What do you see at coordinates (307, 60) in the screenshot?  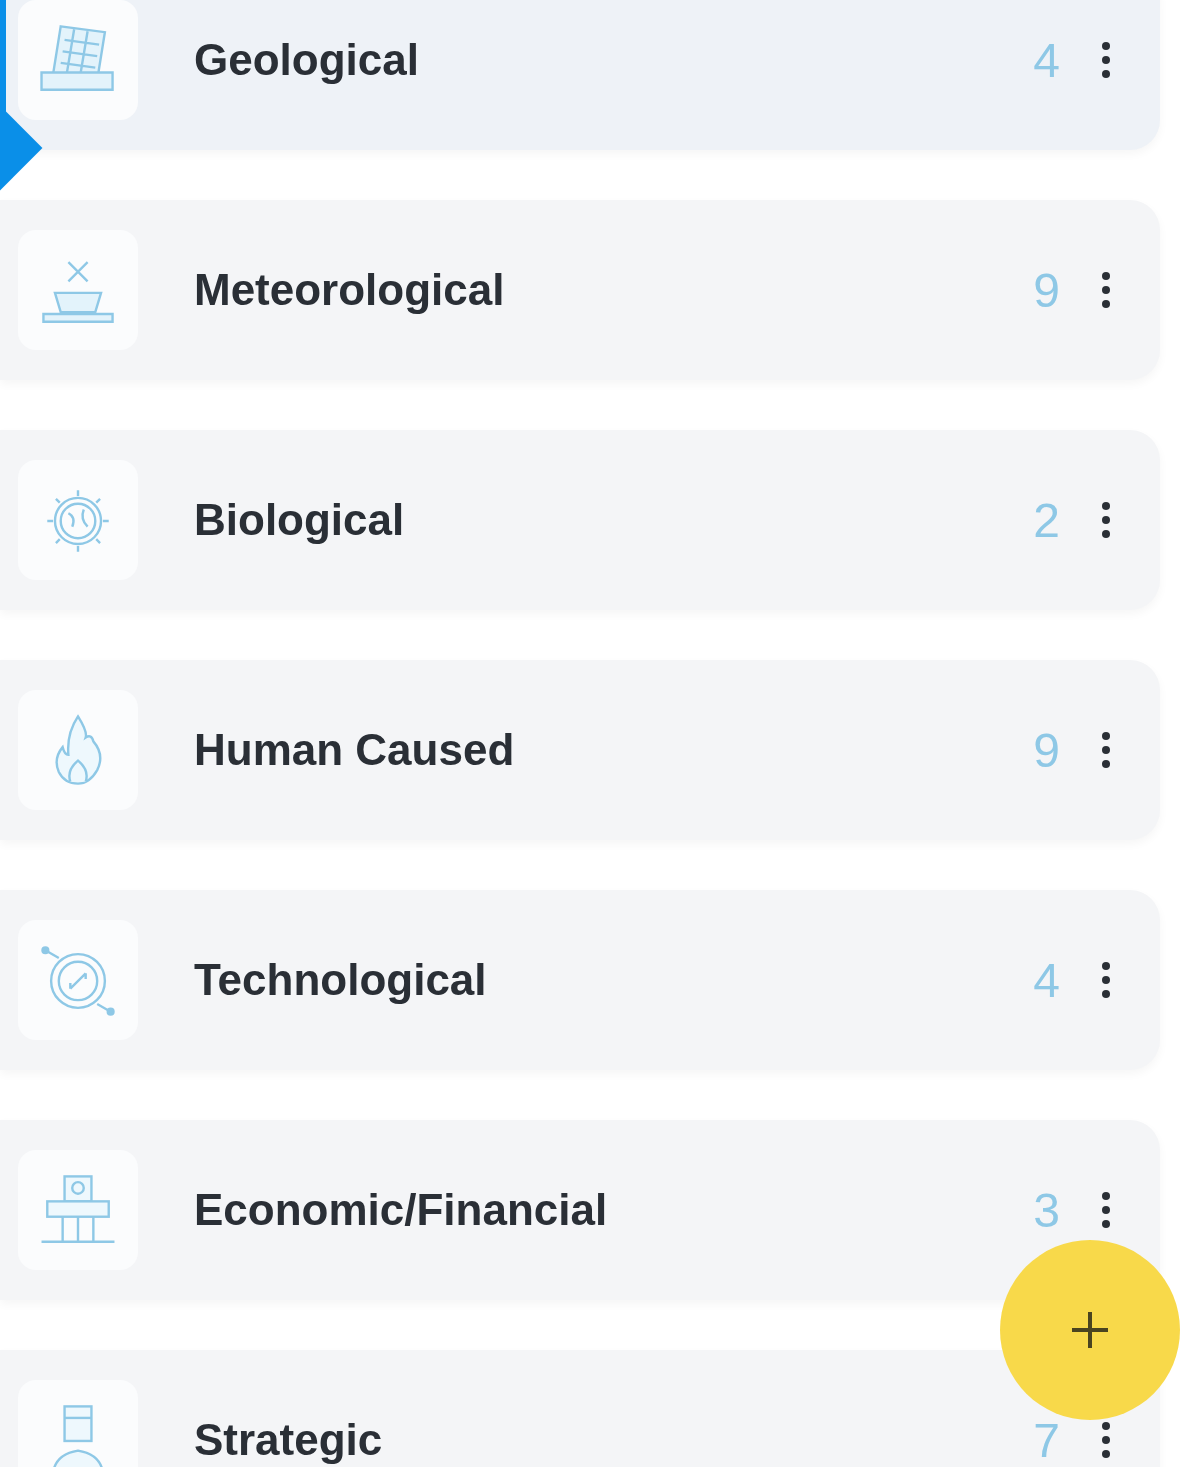 I see `category-label: Geological` at bounding box center [307, 60].